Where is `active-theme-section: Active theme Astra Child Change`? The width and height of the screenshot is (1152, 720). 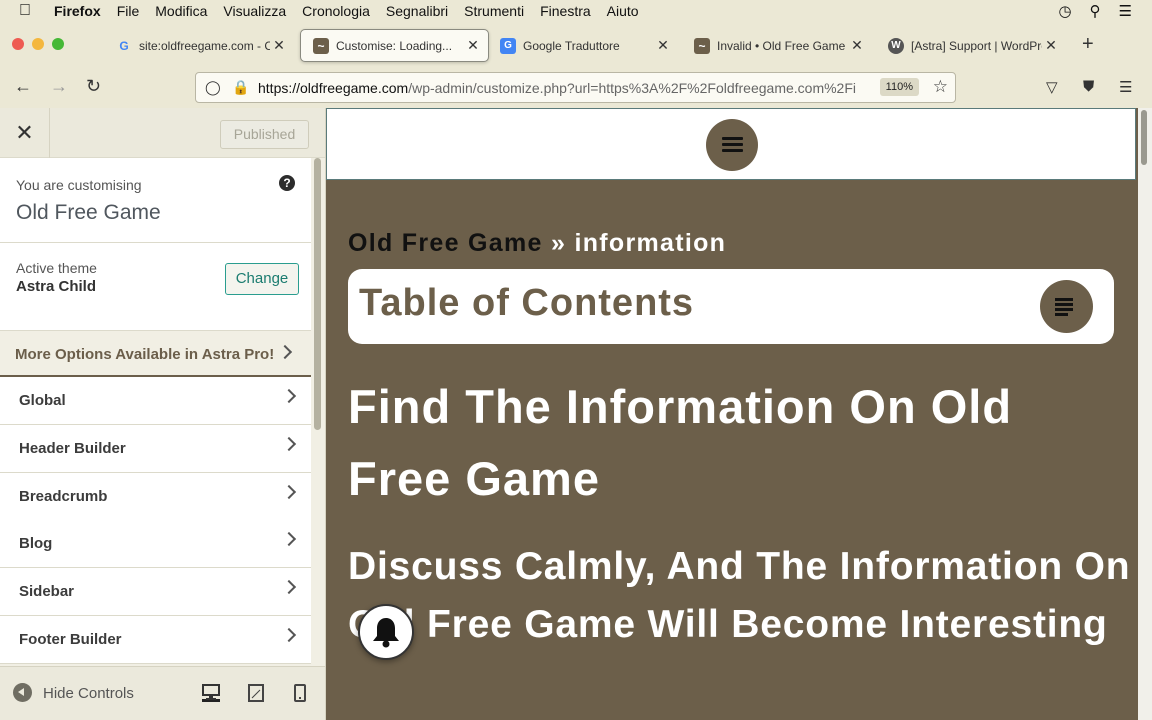
active-theme-section: Active theme Astra Child Change is located at coordinates (155, 287).